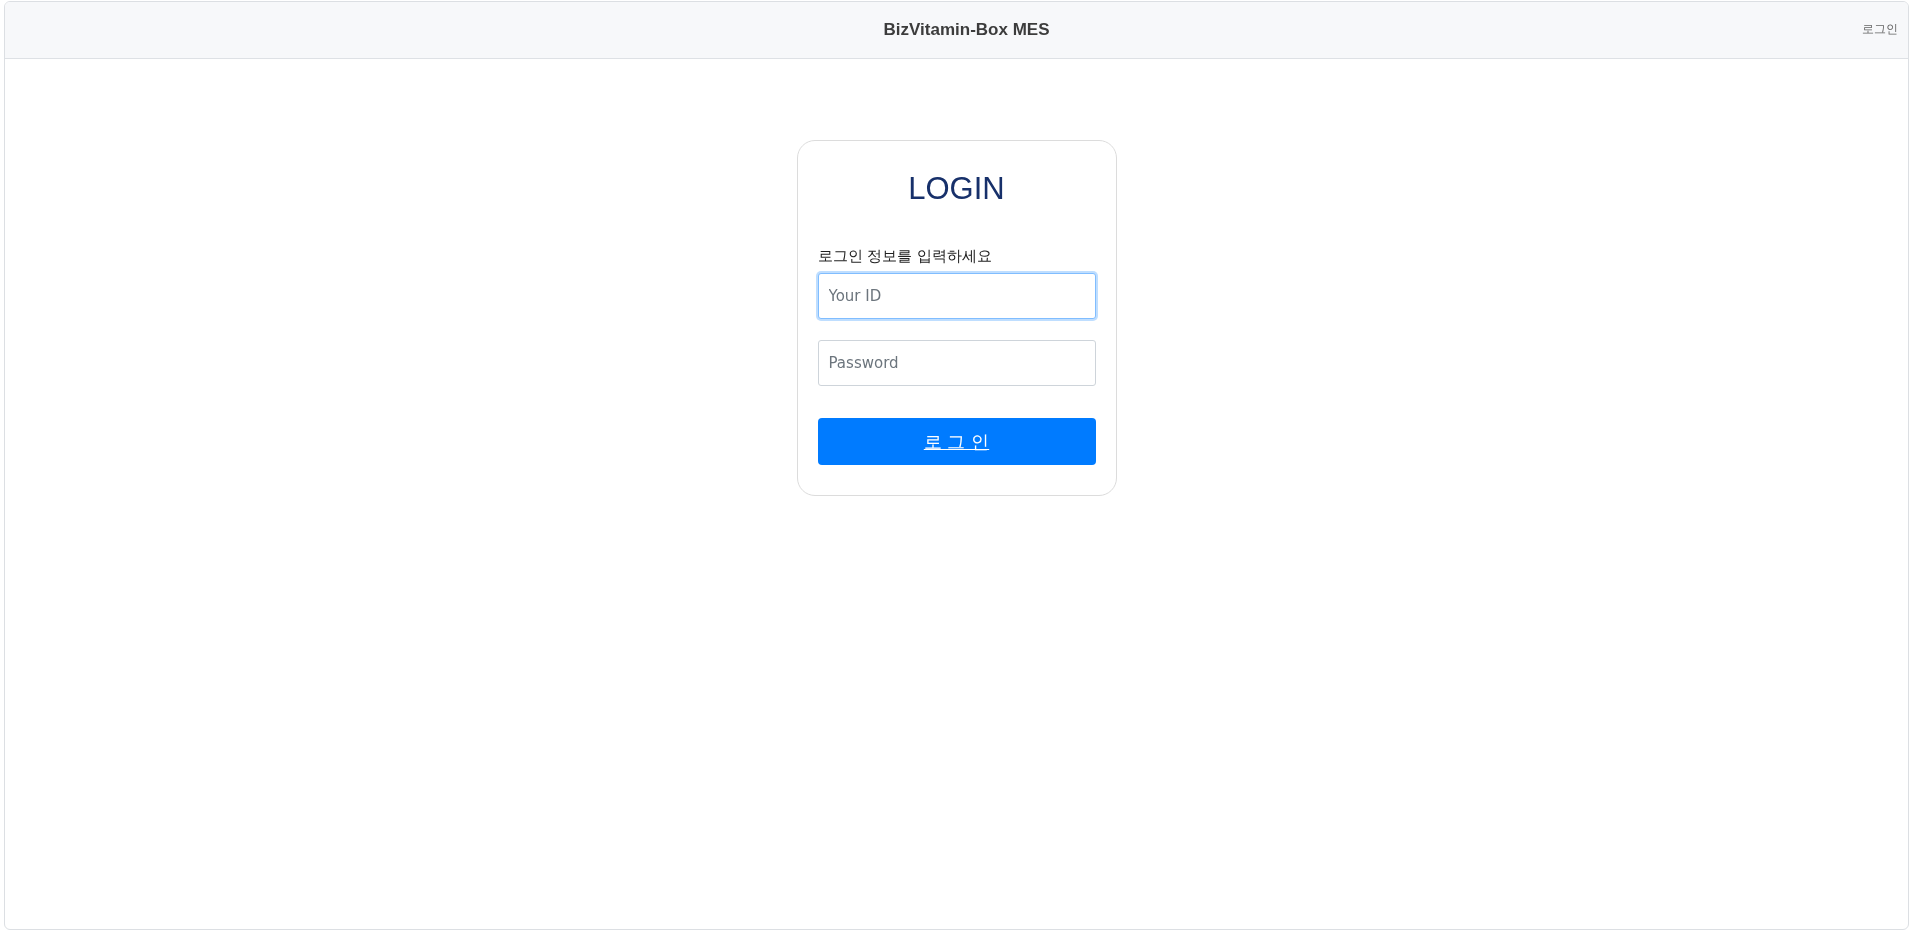  Describe the element at coordinates (905, 256) in the screenshot. I see `login-prompt: 로그인 정보를 입력하세요` at that location.